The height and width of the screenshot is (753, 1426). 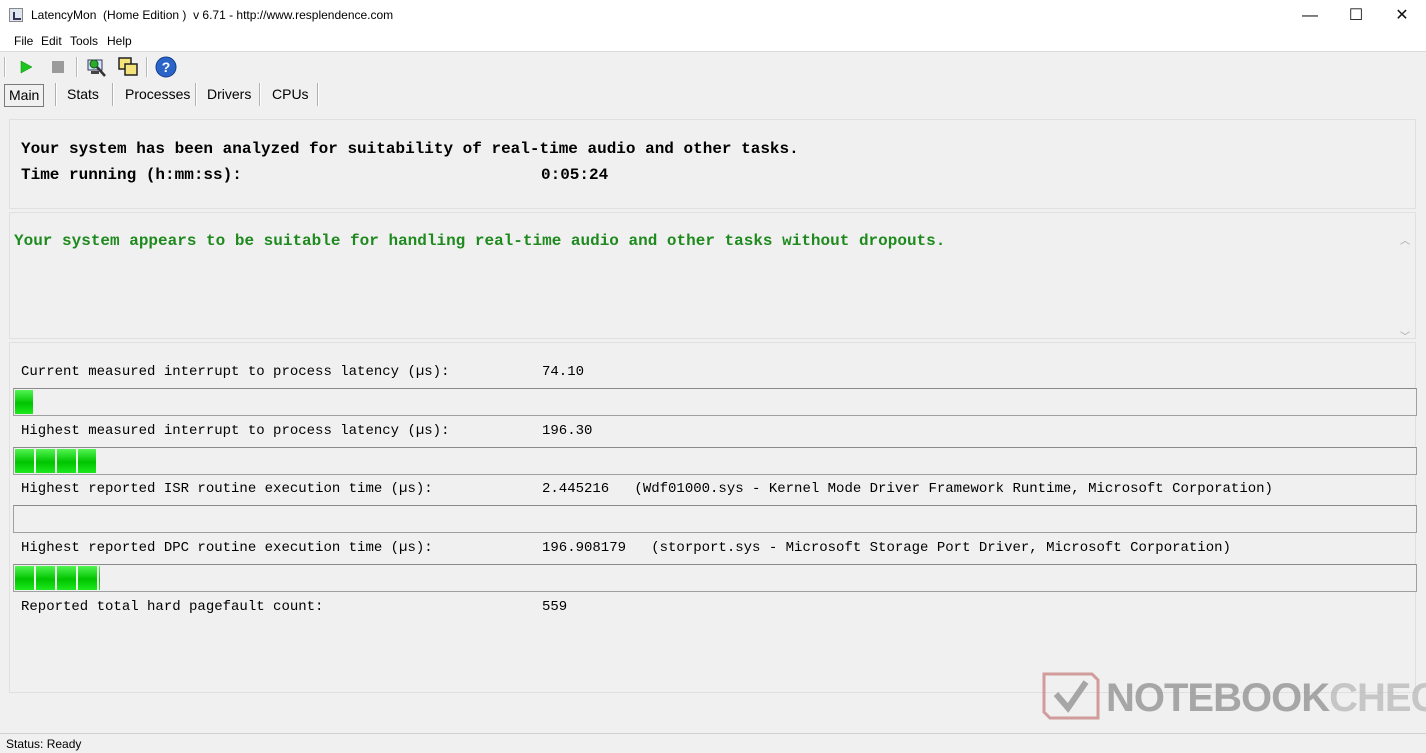 What do you see at coordinates (567, 431) in the screenshot?
I see `highest-latency-value: 196.30` at bounding box center [567, 431].